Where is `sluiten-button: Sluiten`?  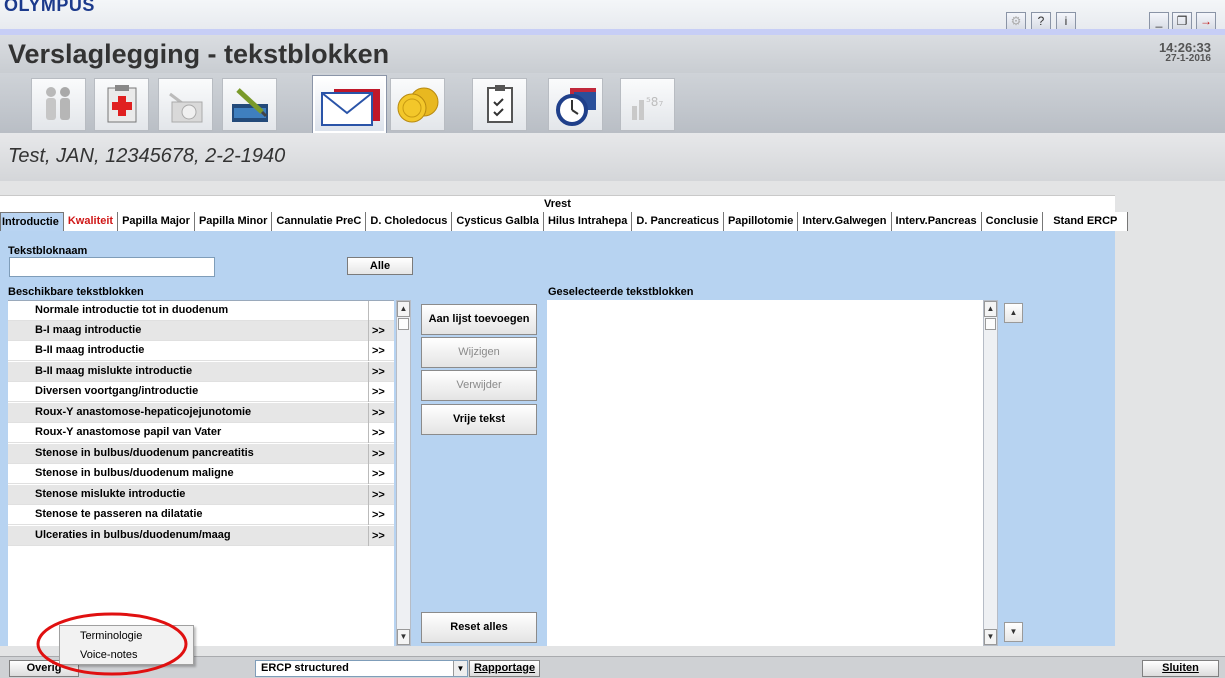
sluiten-button: Sluiten is located at coordinates (1180, 668).